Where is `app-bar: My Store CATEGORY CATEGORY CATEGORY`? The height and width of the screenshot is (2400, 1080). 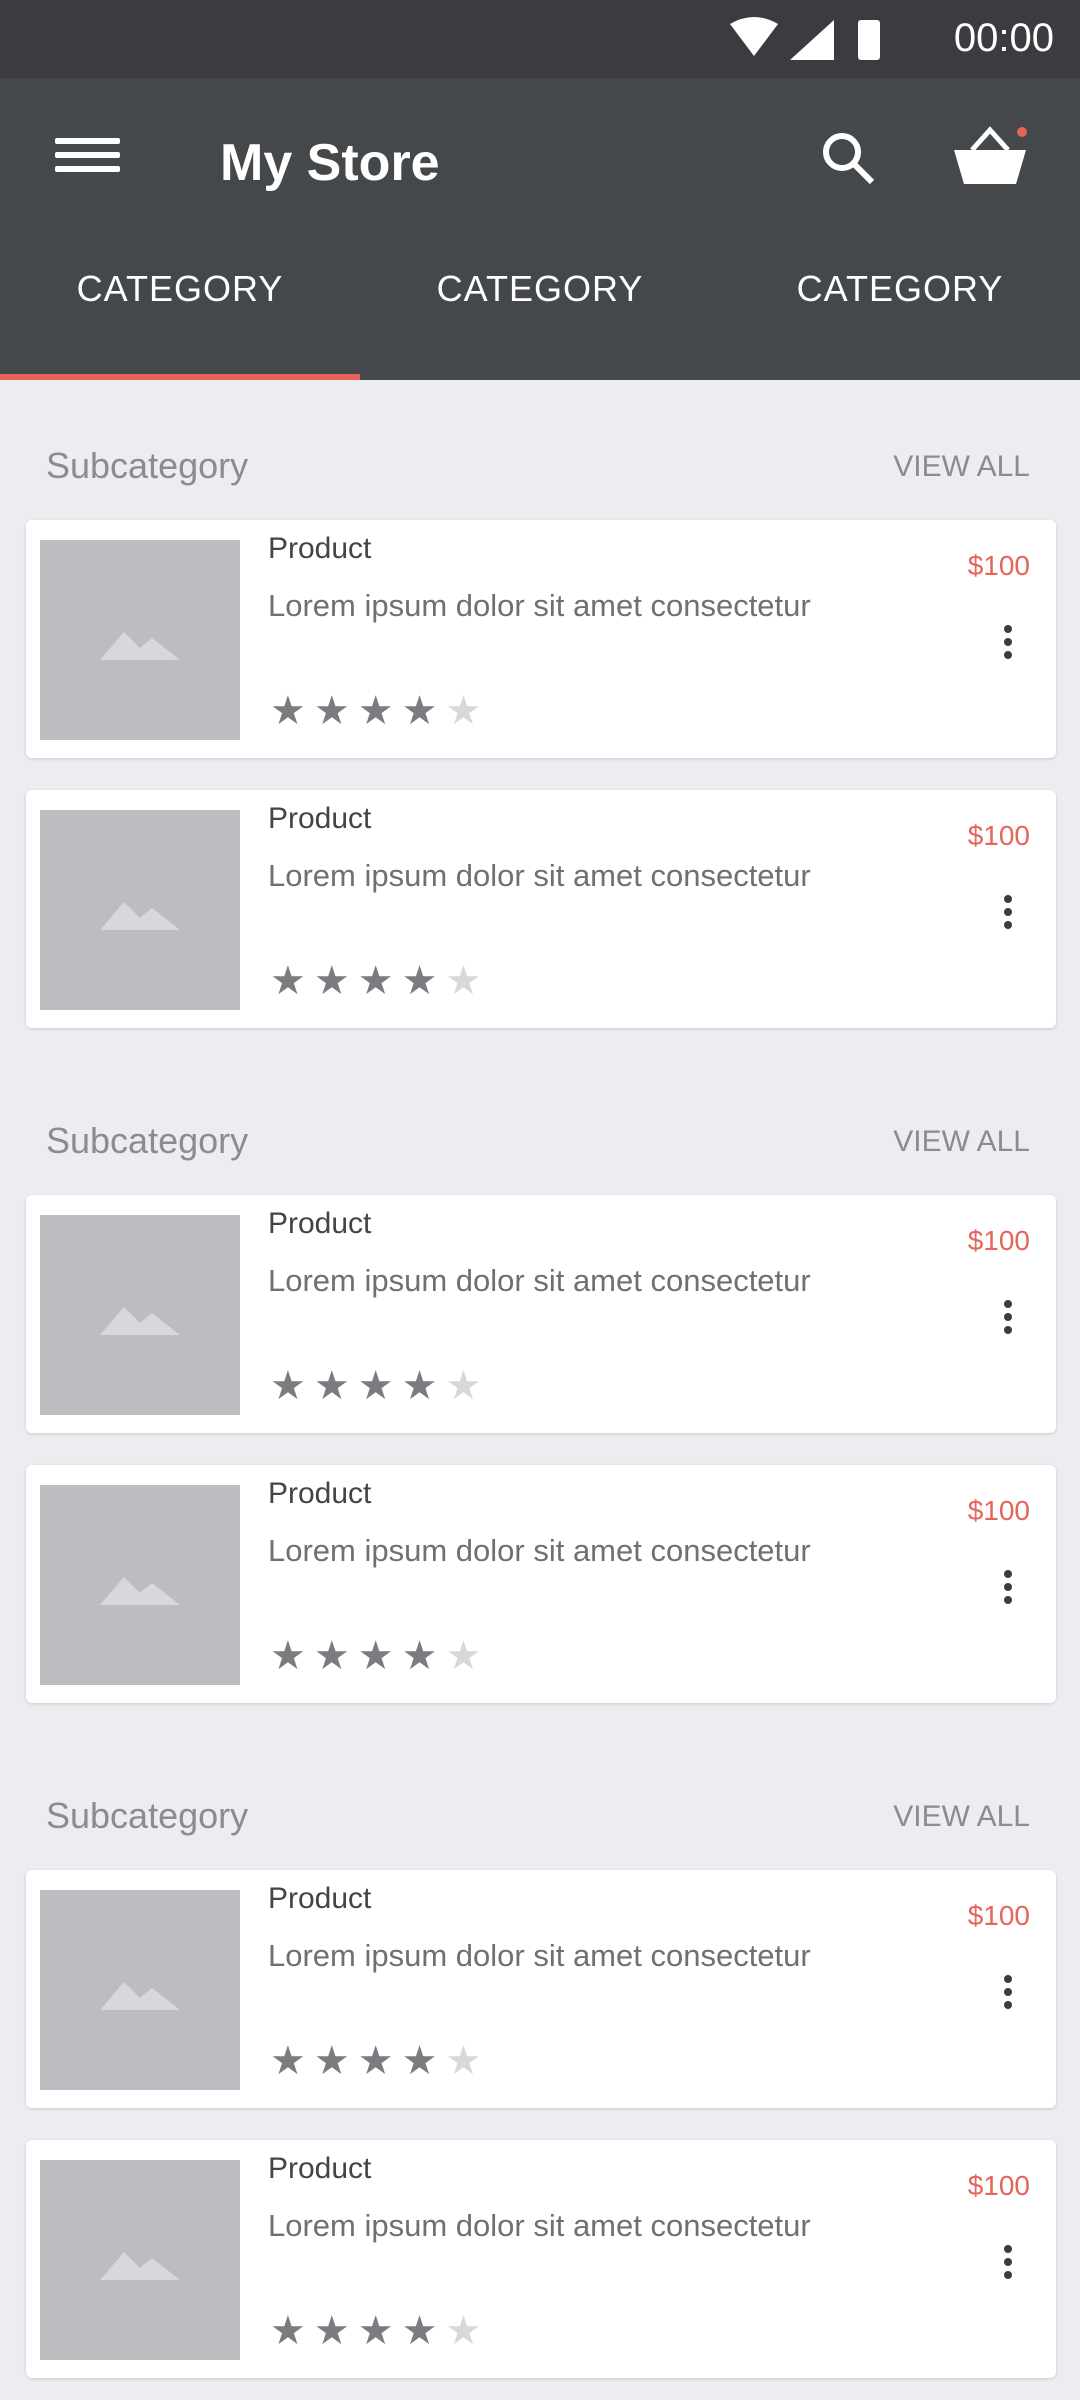 app-bar: My Store CATEGORY CATEGORY CATEGORY is located at coordinates (540, 229).